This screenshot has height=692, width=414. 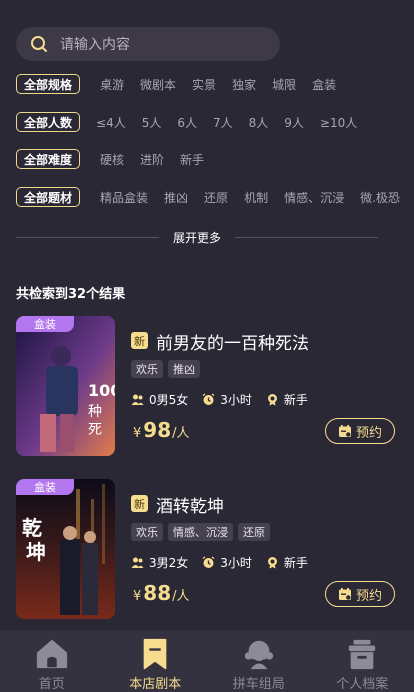 What do you see at coordinates (157, 430) in the screenshot?
I see `price-value: 98` at bounding box center [157, 430].